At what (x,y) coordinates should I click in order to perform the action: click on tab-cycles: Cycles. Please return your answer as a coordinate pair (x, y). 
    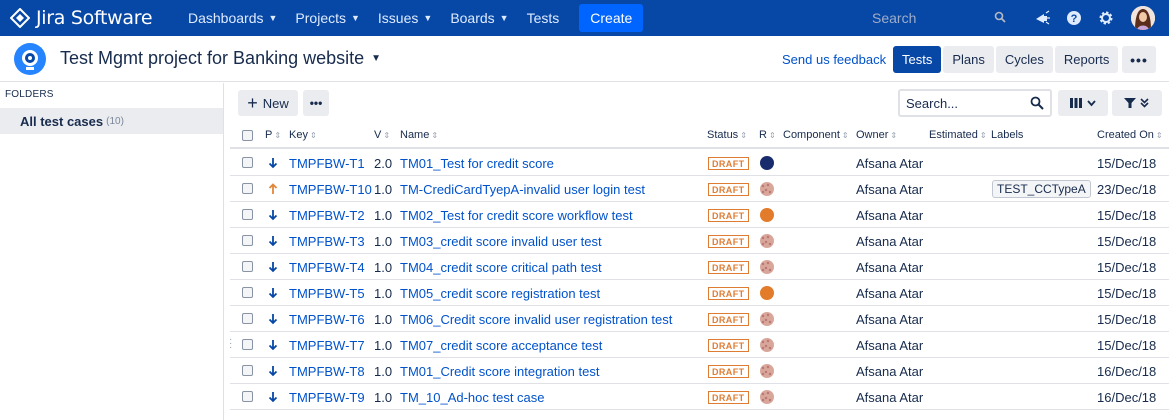
    Looking at the image, I should click on (1024, 59).